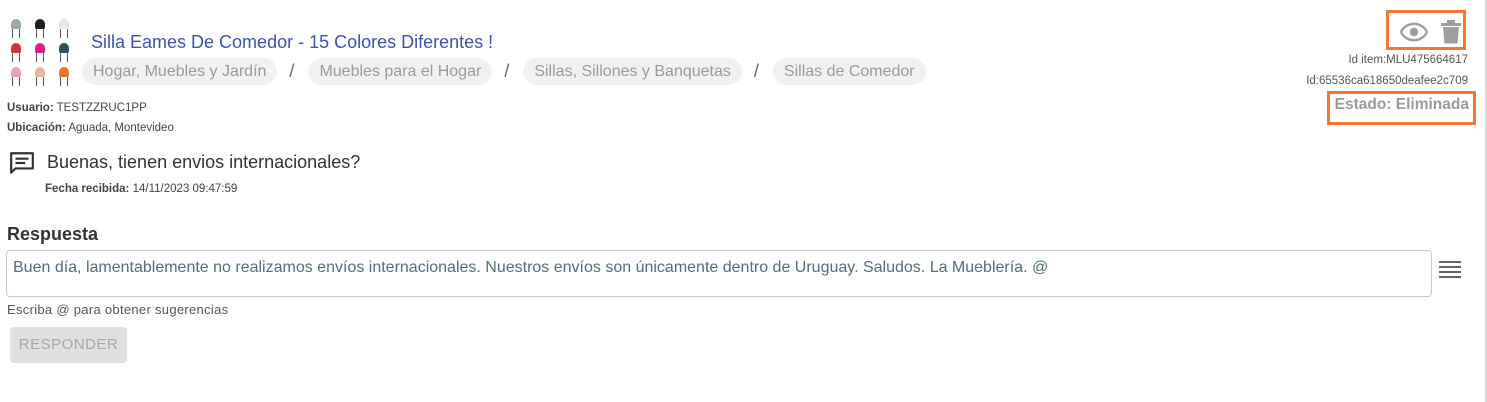 The width and height of the screenshot is (1487, 402). Describe the element at coordinates (185, 189) in the screenshot. I see `date-value: 14/11/2023 09:47:59` at that location.